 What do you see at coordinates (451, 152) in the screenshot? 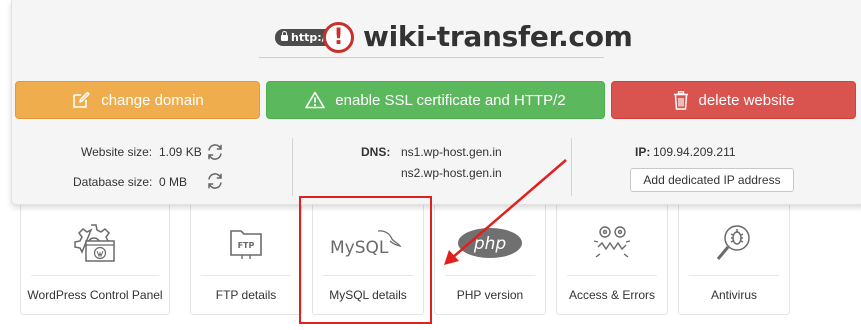
I see `dns-server-1: ns1.wp-host.gen.in` at bounding box center [451, 152].